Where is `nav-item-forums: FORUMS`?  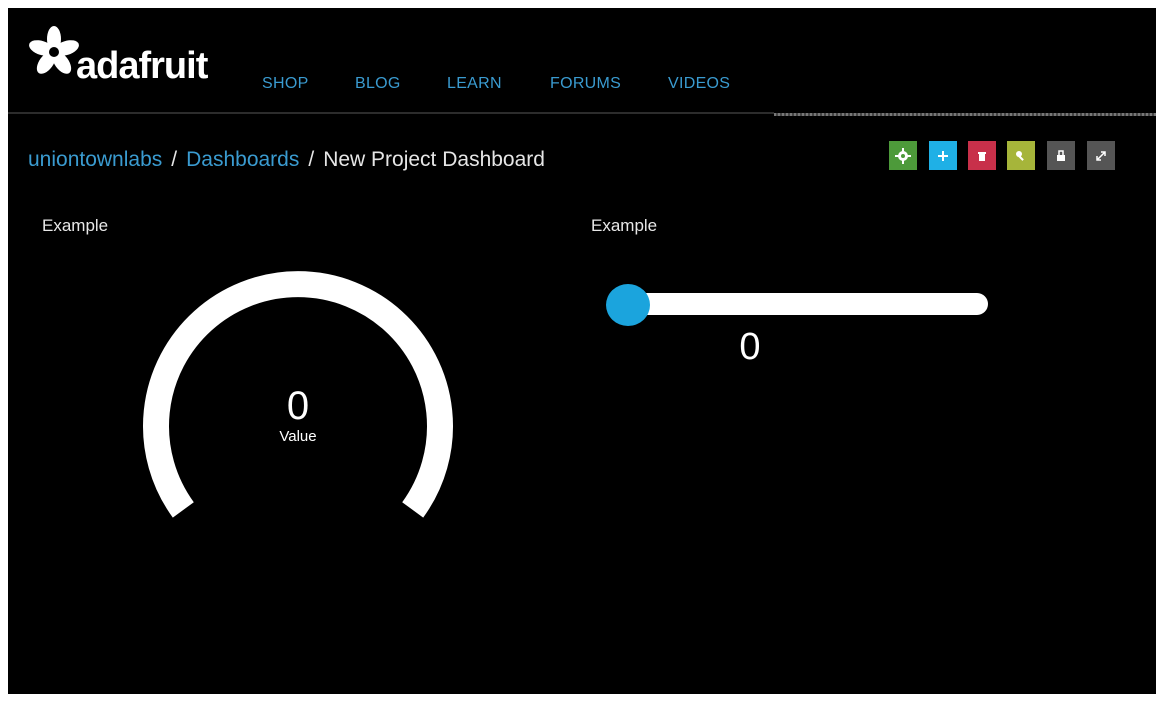
nav-item-forums: FORUMS is located at coordinates (585, 84).